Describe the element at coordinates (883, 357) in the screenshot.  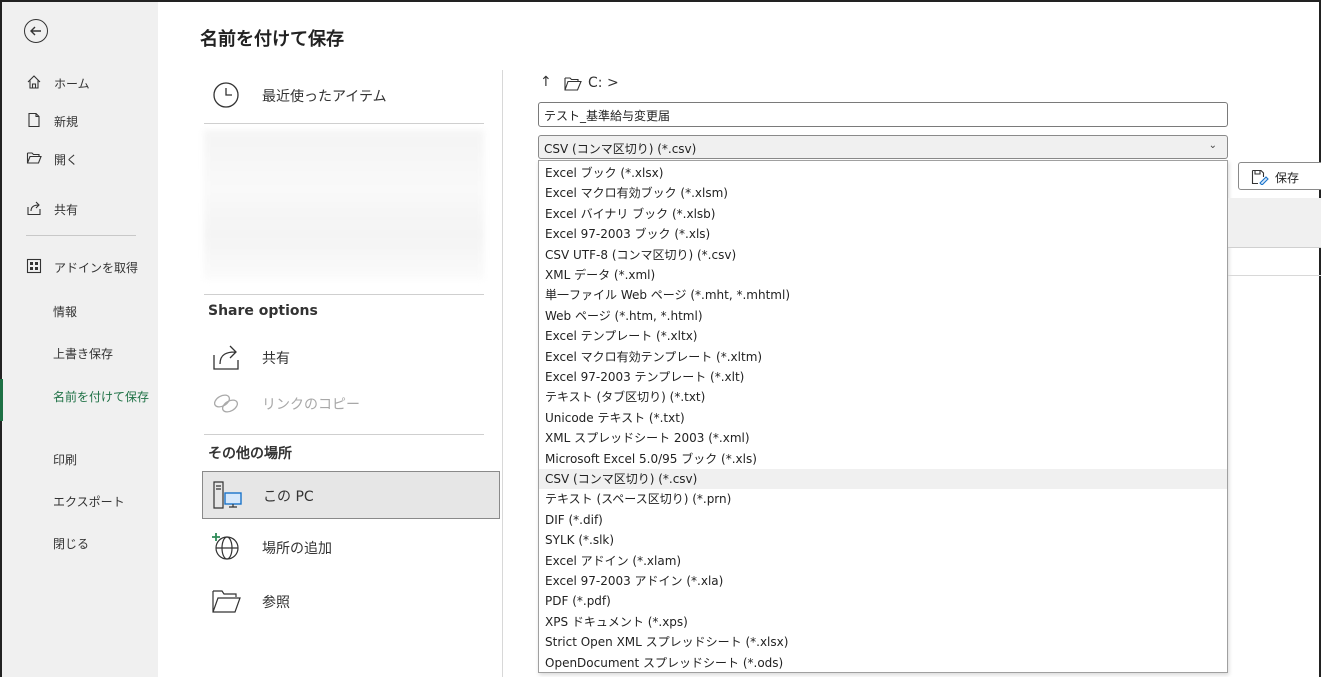
I see `file-type-option: Excel マクロ有効テンプレート (*.xltm)` at that location.